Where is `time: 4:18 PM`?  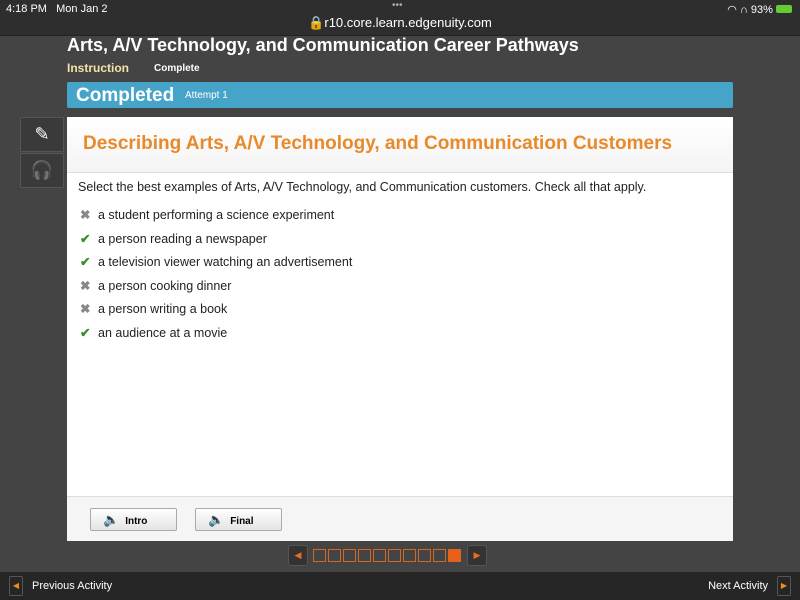
time: 4:18 PM is located at coordinates (26, 9).